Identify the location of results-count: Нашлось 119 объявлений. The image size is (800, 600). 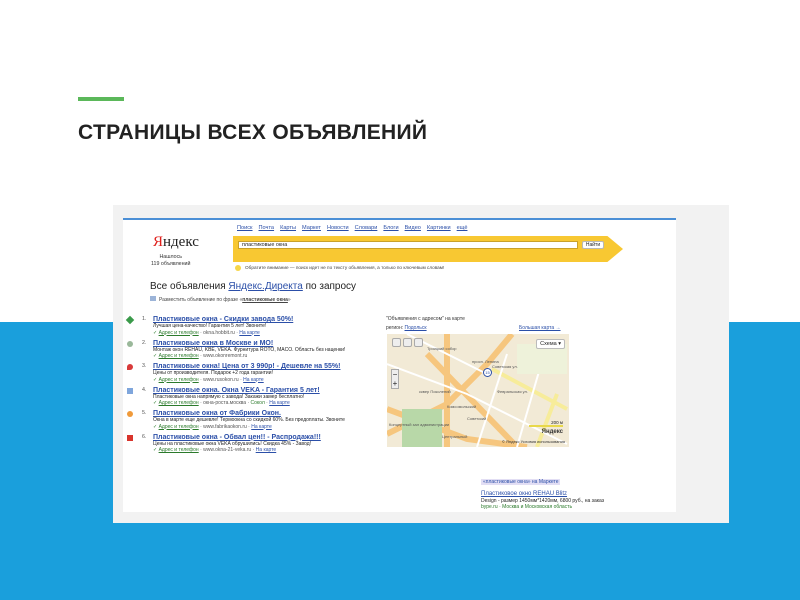
(170, 260).